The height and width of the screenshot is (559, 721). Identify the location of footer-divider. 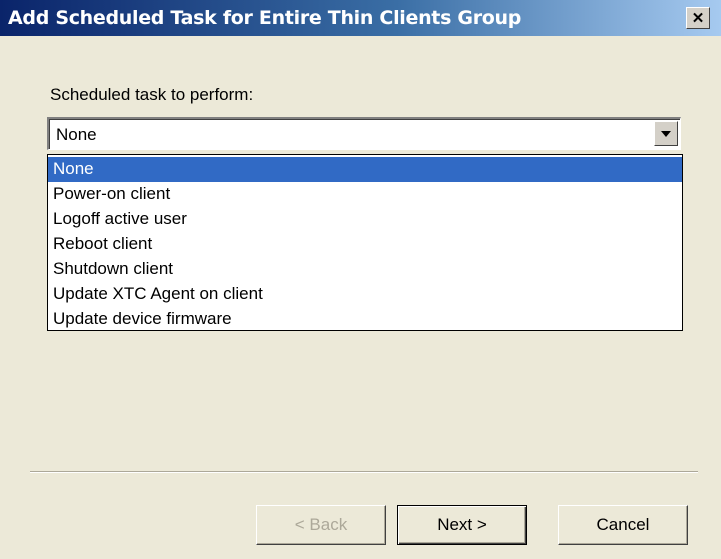
(364, 472).